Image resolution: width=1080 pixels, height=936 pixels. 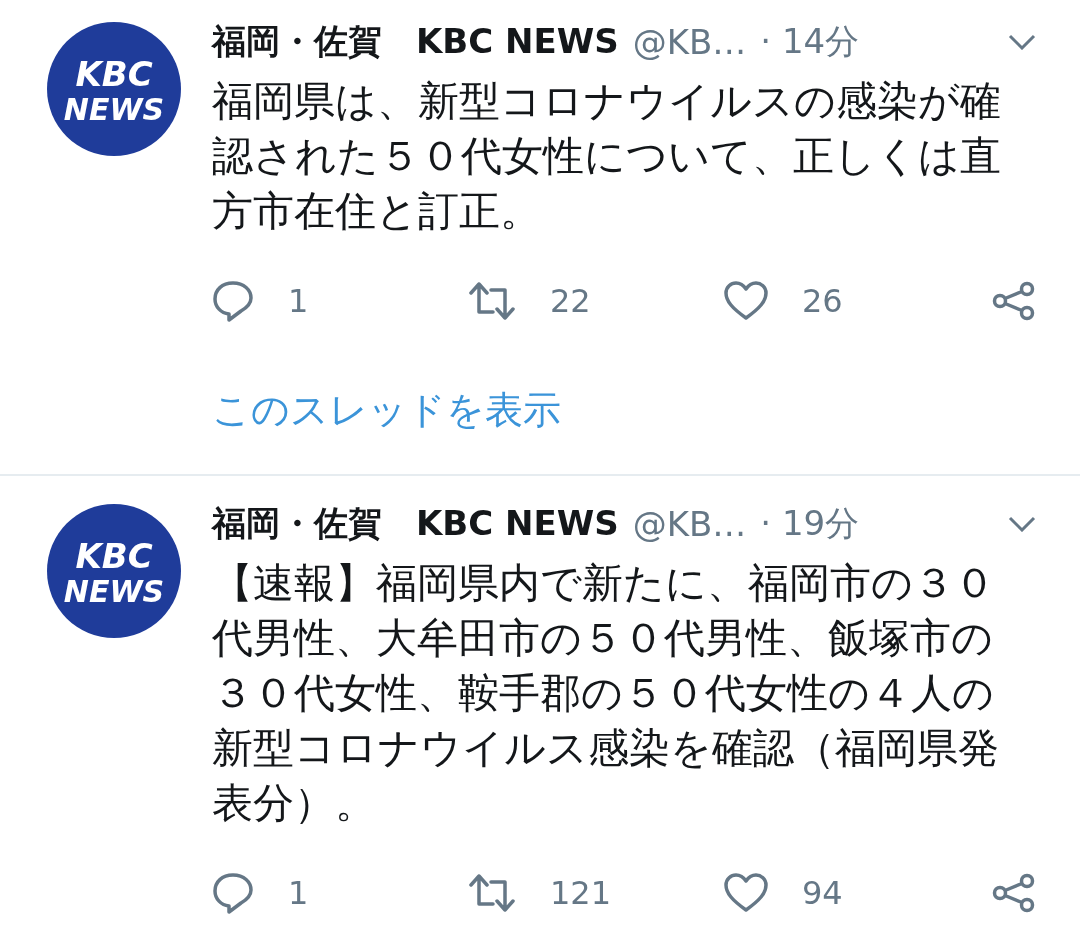 I want to click on like-count: 94, so click(x=822, y=893).